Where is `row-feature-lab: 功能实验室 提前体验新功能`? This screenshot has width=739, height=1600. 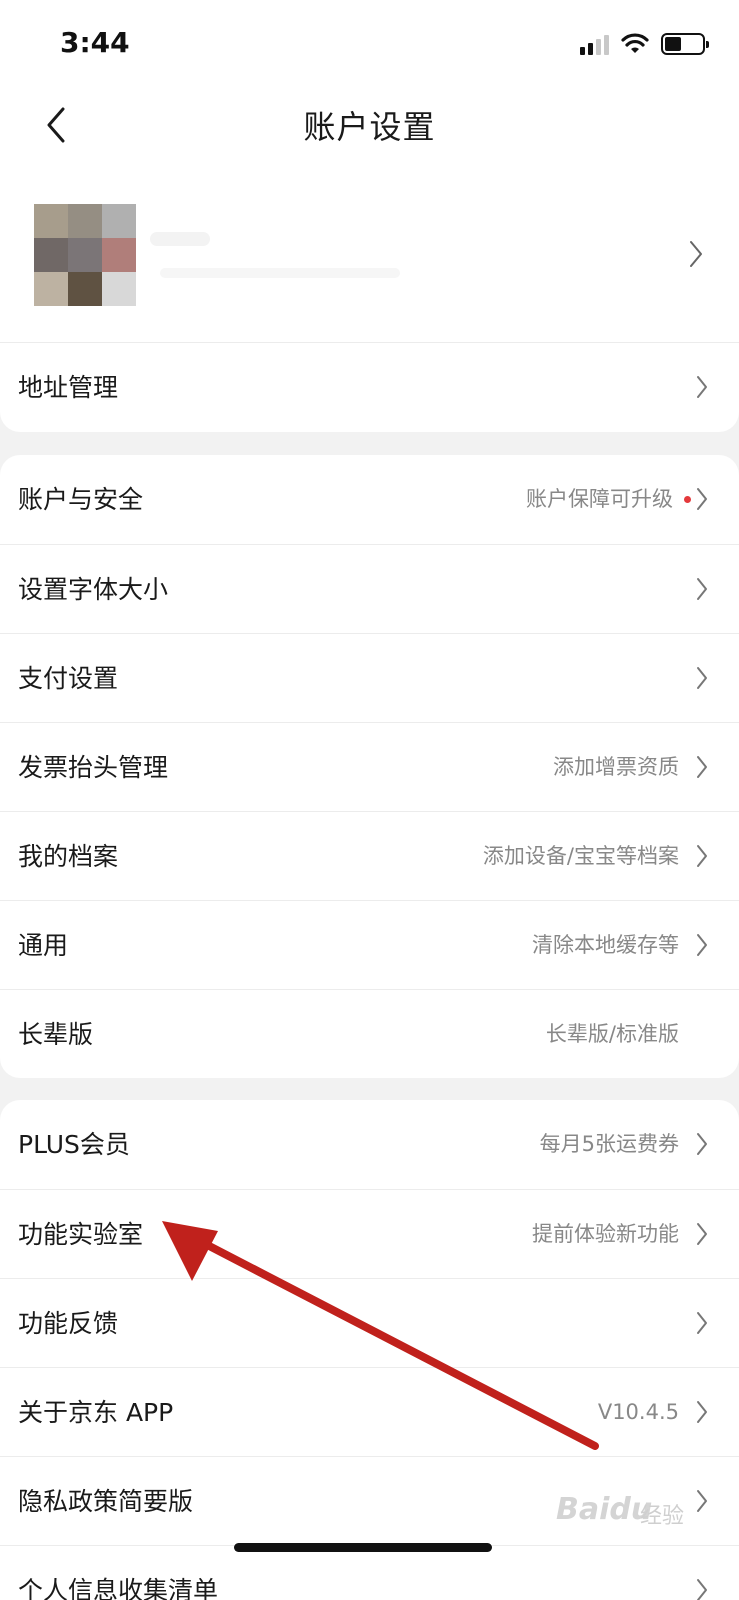
row-feature-lab: 功能实验室 提前体验新功能 is located at coordinates (369, 1233).